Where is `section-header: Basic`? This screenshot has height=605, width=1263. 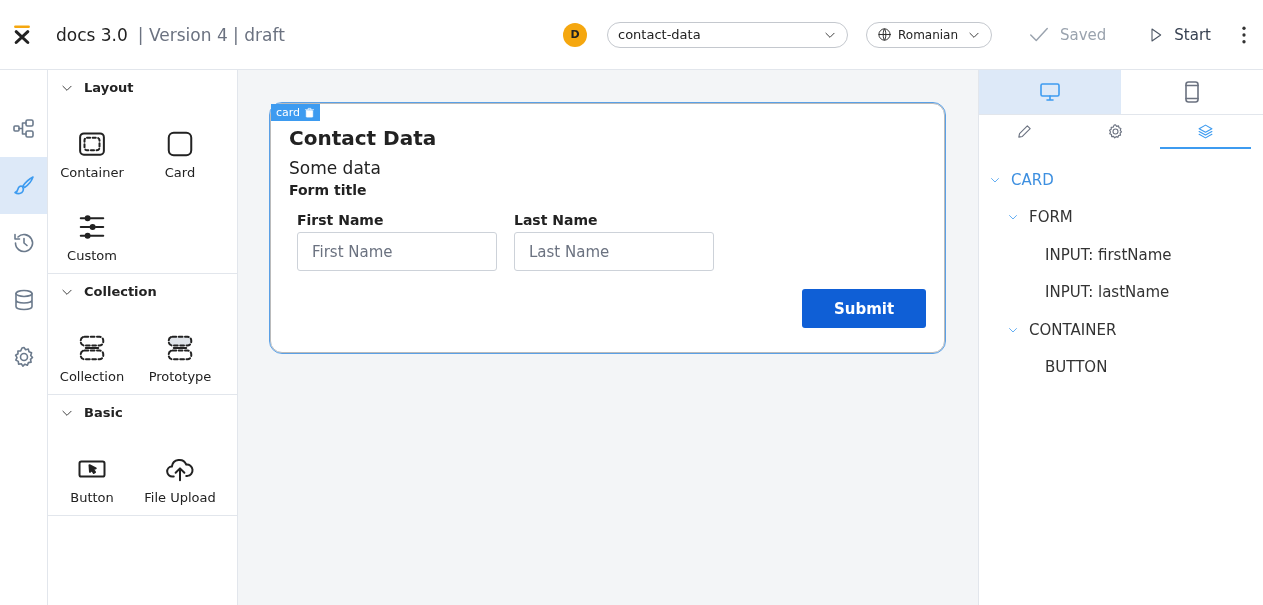
section-header: Basic is located at coordinates (142, 412).